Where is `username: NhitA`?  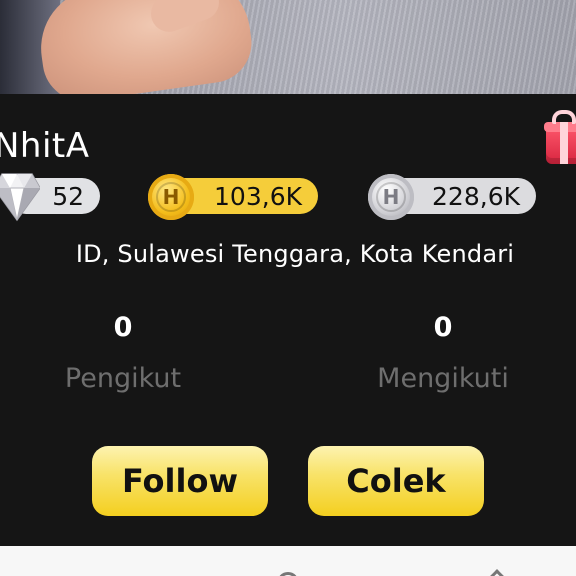
username: NhitA is located at coordinates (45, 146).